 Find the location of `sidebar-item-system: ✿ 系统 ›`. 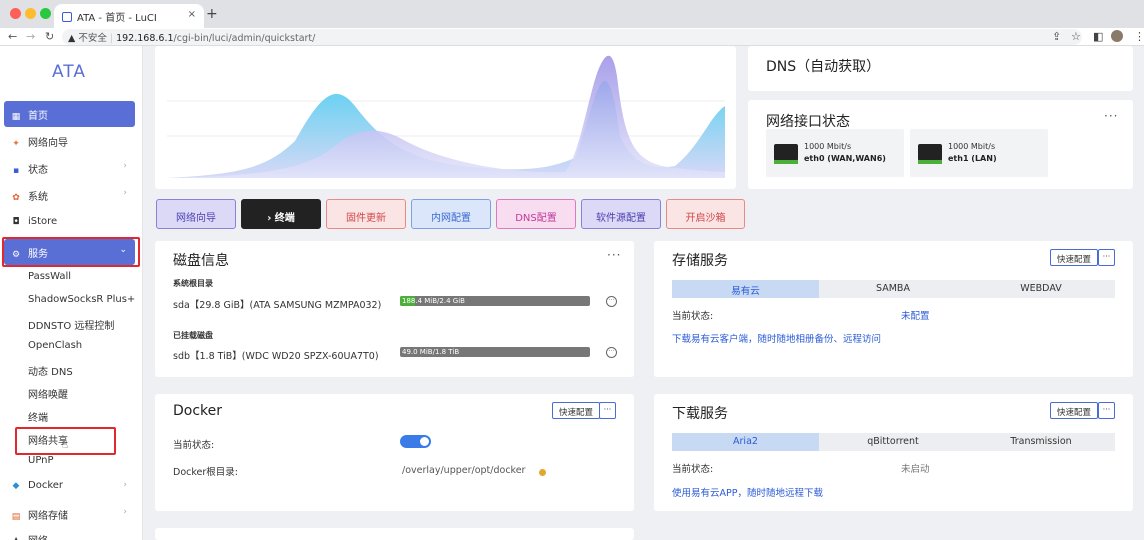

sidebar-item-system: ✿ 系统 › is located at coordinates (69, 195).